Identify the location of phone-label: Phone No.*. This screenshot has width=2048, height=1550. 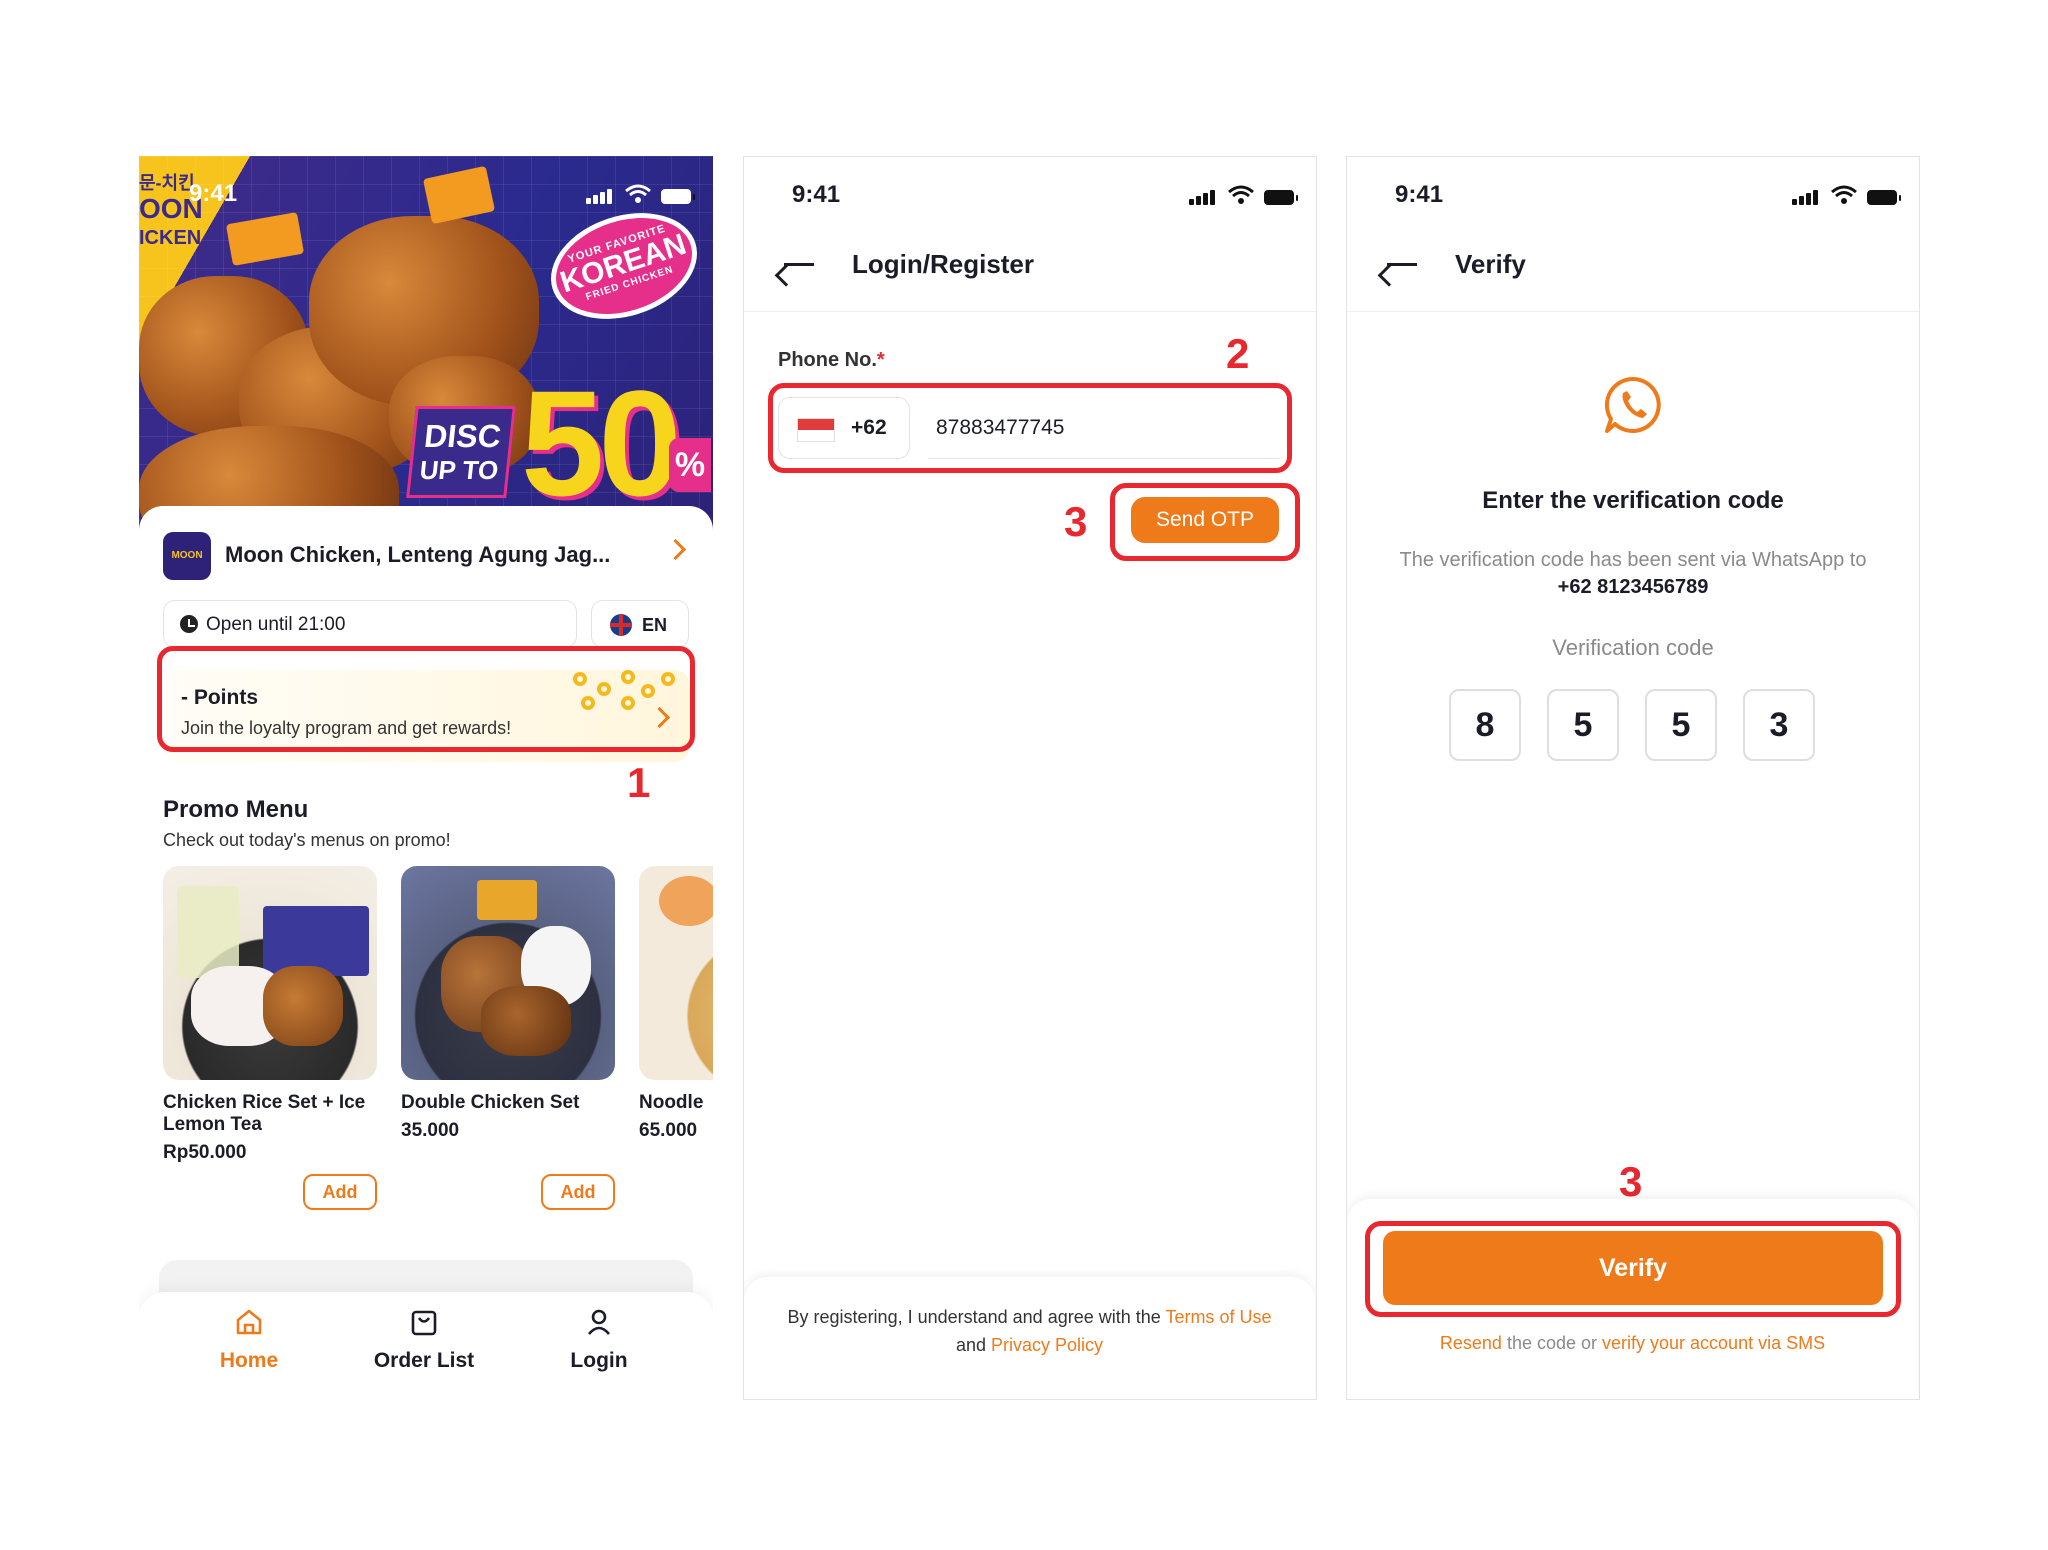
(831, 360).